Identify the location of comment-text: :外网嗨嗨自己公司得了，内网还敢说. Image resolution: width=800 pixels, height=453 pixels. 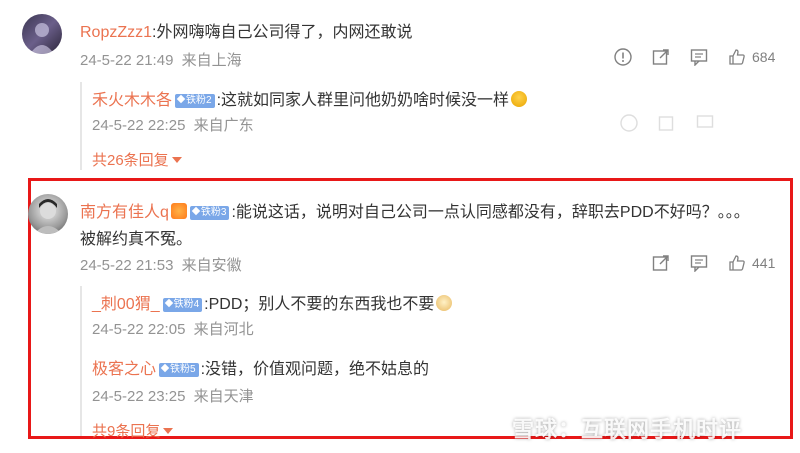
(282, 32).